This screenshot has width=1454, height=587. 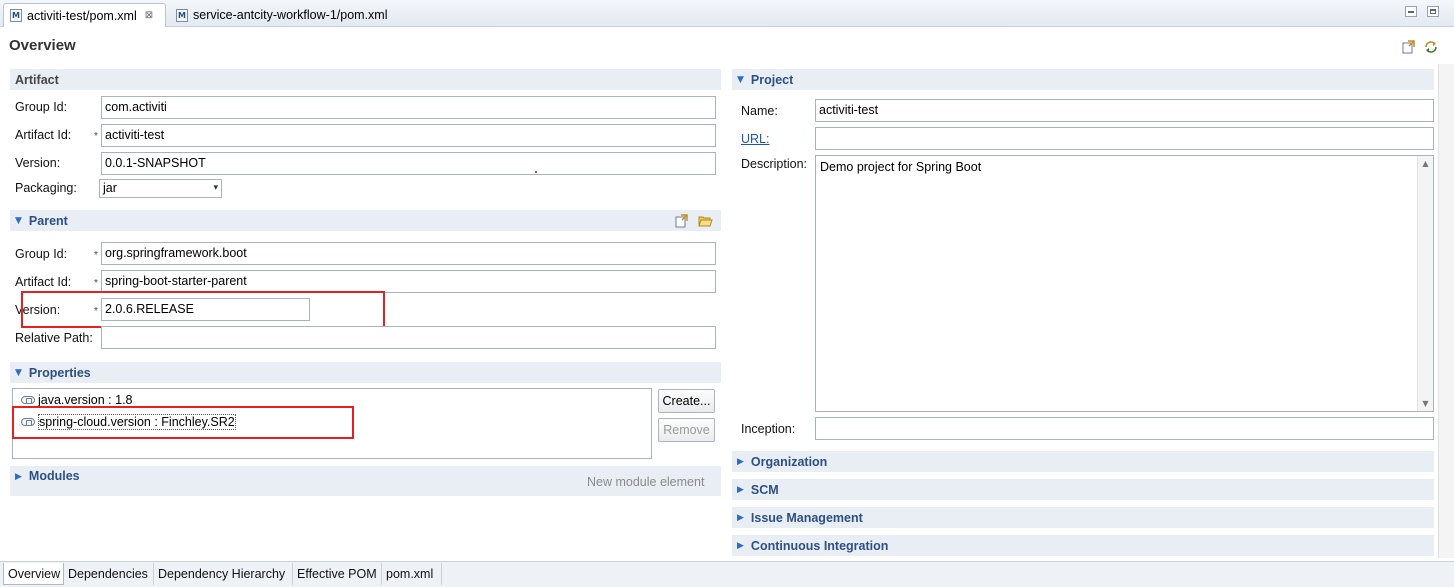 I want to click on scroll-down-icon: ▼, so click(x=1425, y=403).